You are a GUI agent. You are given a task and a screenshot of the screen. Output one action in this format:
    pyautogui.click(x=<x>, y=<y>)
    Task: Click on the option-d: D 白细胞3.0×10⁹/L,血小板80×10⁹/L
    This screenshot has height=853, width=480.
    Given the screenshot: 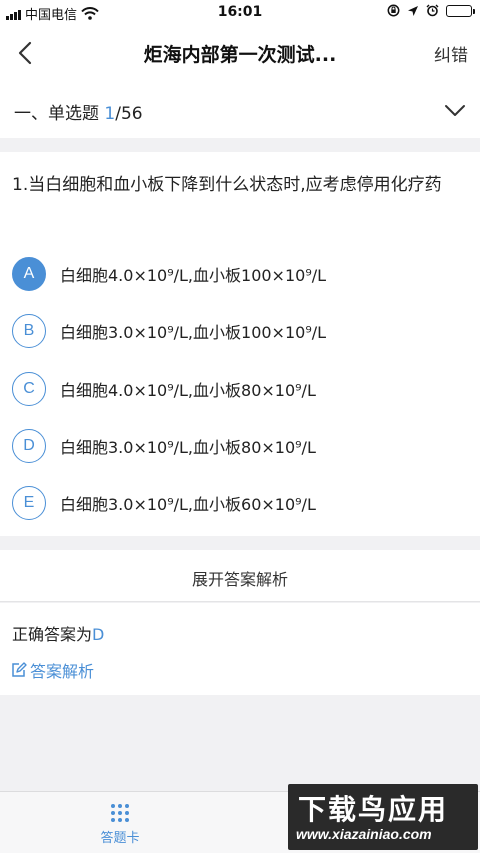 What is the action you would take?
    pyautogui.click(x=164, y=446)
    